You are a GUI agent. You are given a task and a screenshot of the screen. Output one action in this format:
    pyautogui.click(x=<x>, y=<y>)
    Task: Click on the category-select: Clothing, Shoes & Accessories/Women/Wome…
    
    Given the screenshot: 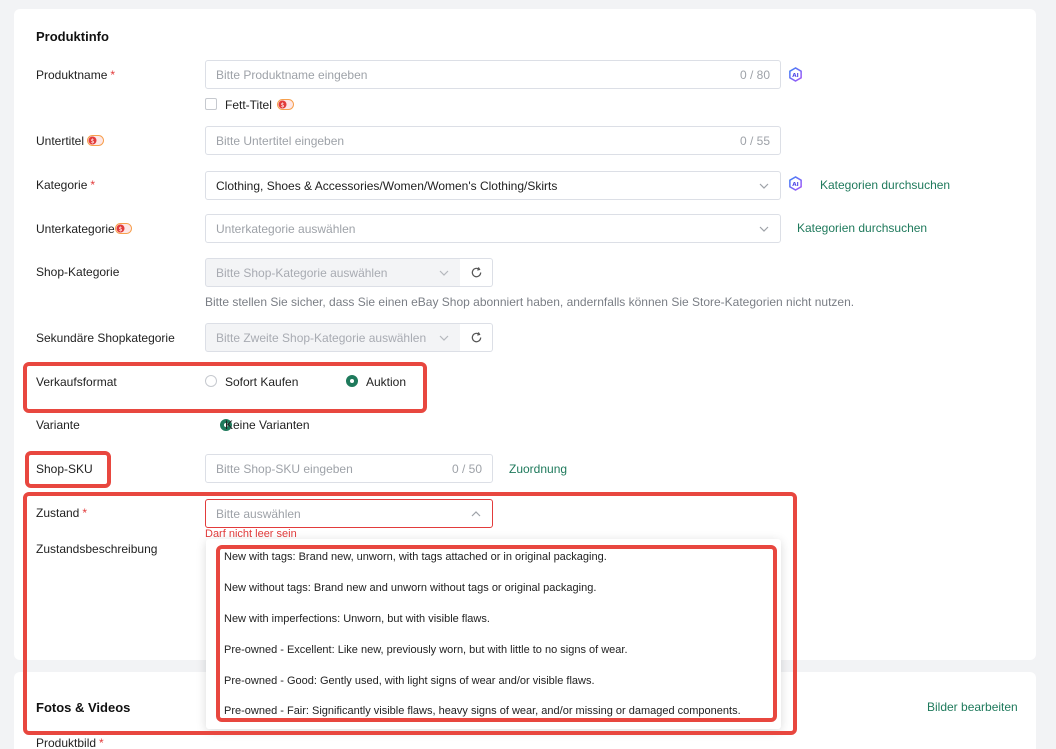 What is the action you would take?
    pyautogui.click(x=493, y=185)
    